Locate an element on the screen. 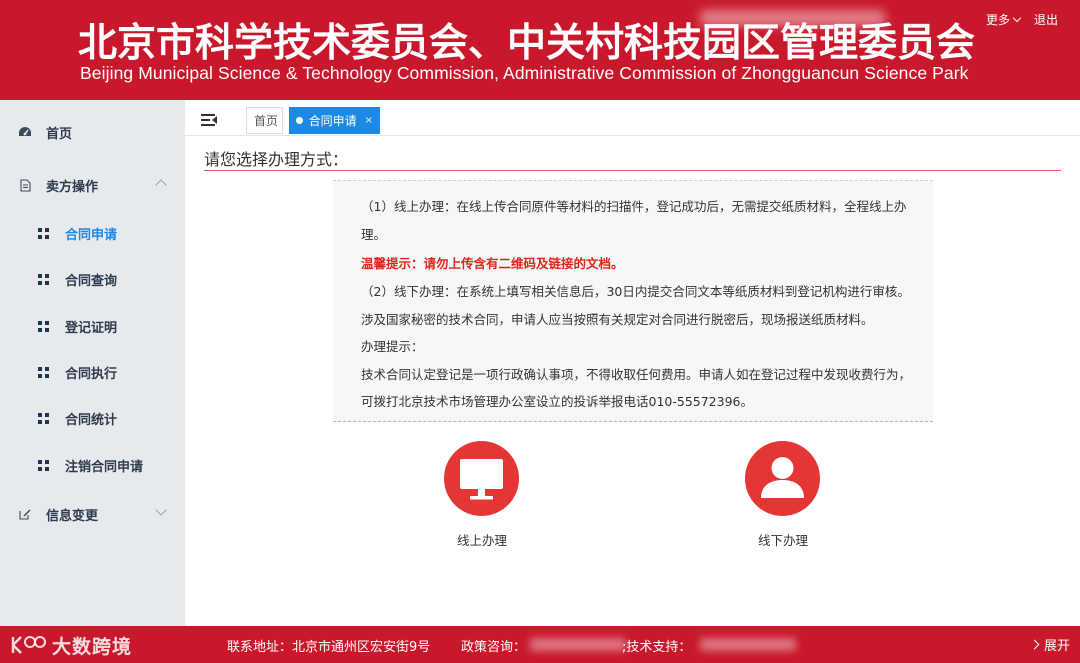 The width and height of the screenshot is (1080, 663). sidebar-item-contract-stats: 合同统计 is located at coordinates (92, 418).